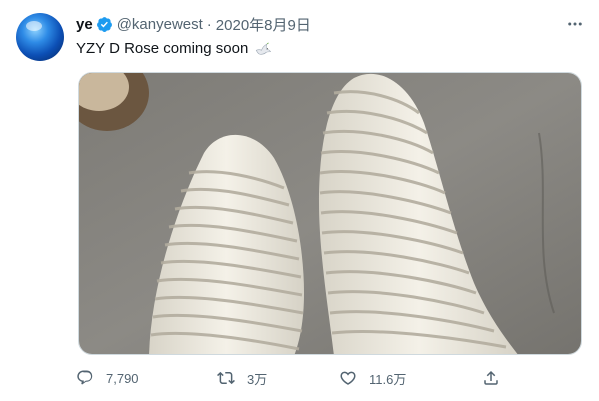 The image size is (599, 401). What do you see at coordinates (104, 24) in the screenshot?
I see `verified-icon` at bounding box center [104, 24].